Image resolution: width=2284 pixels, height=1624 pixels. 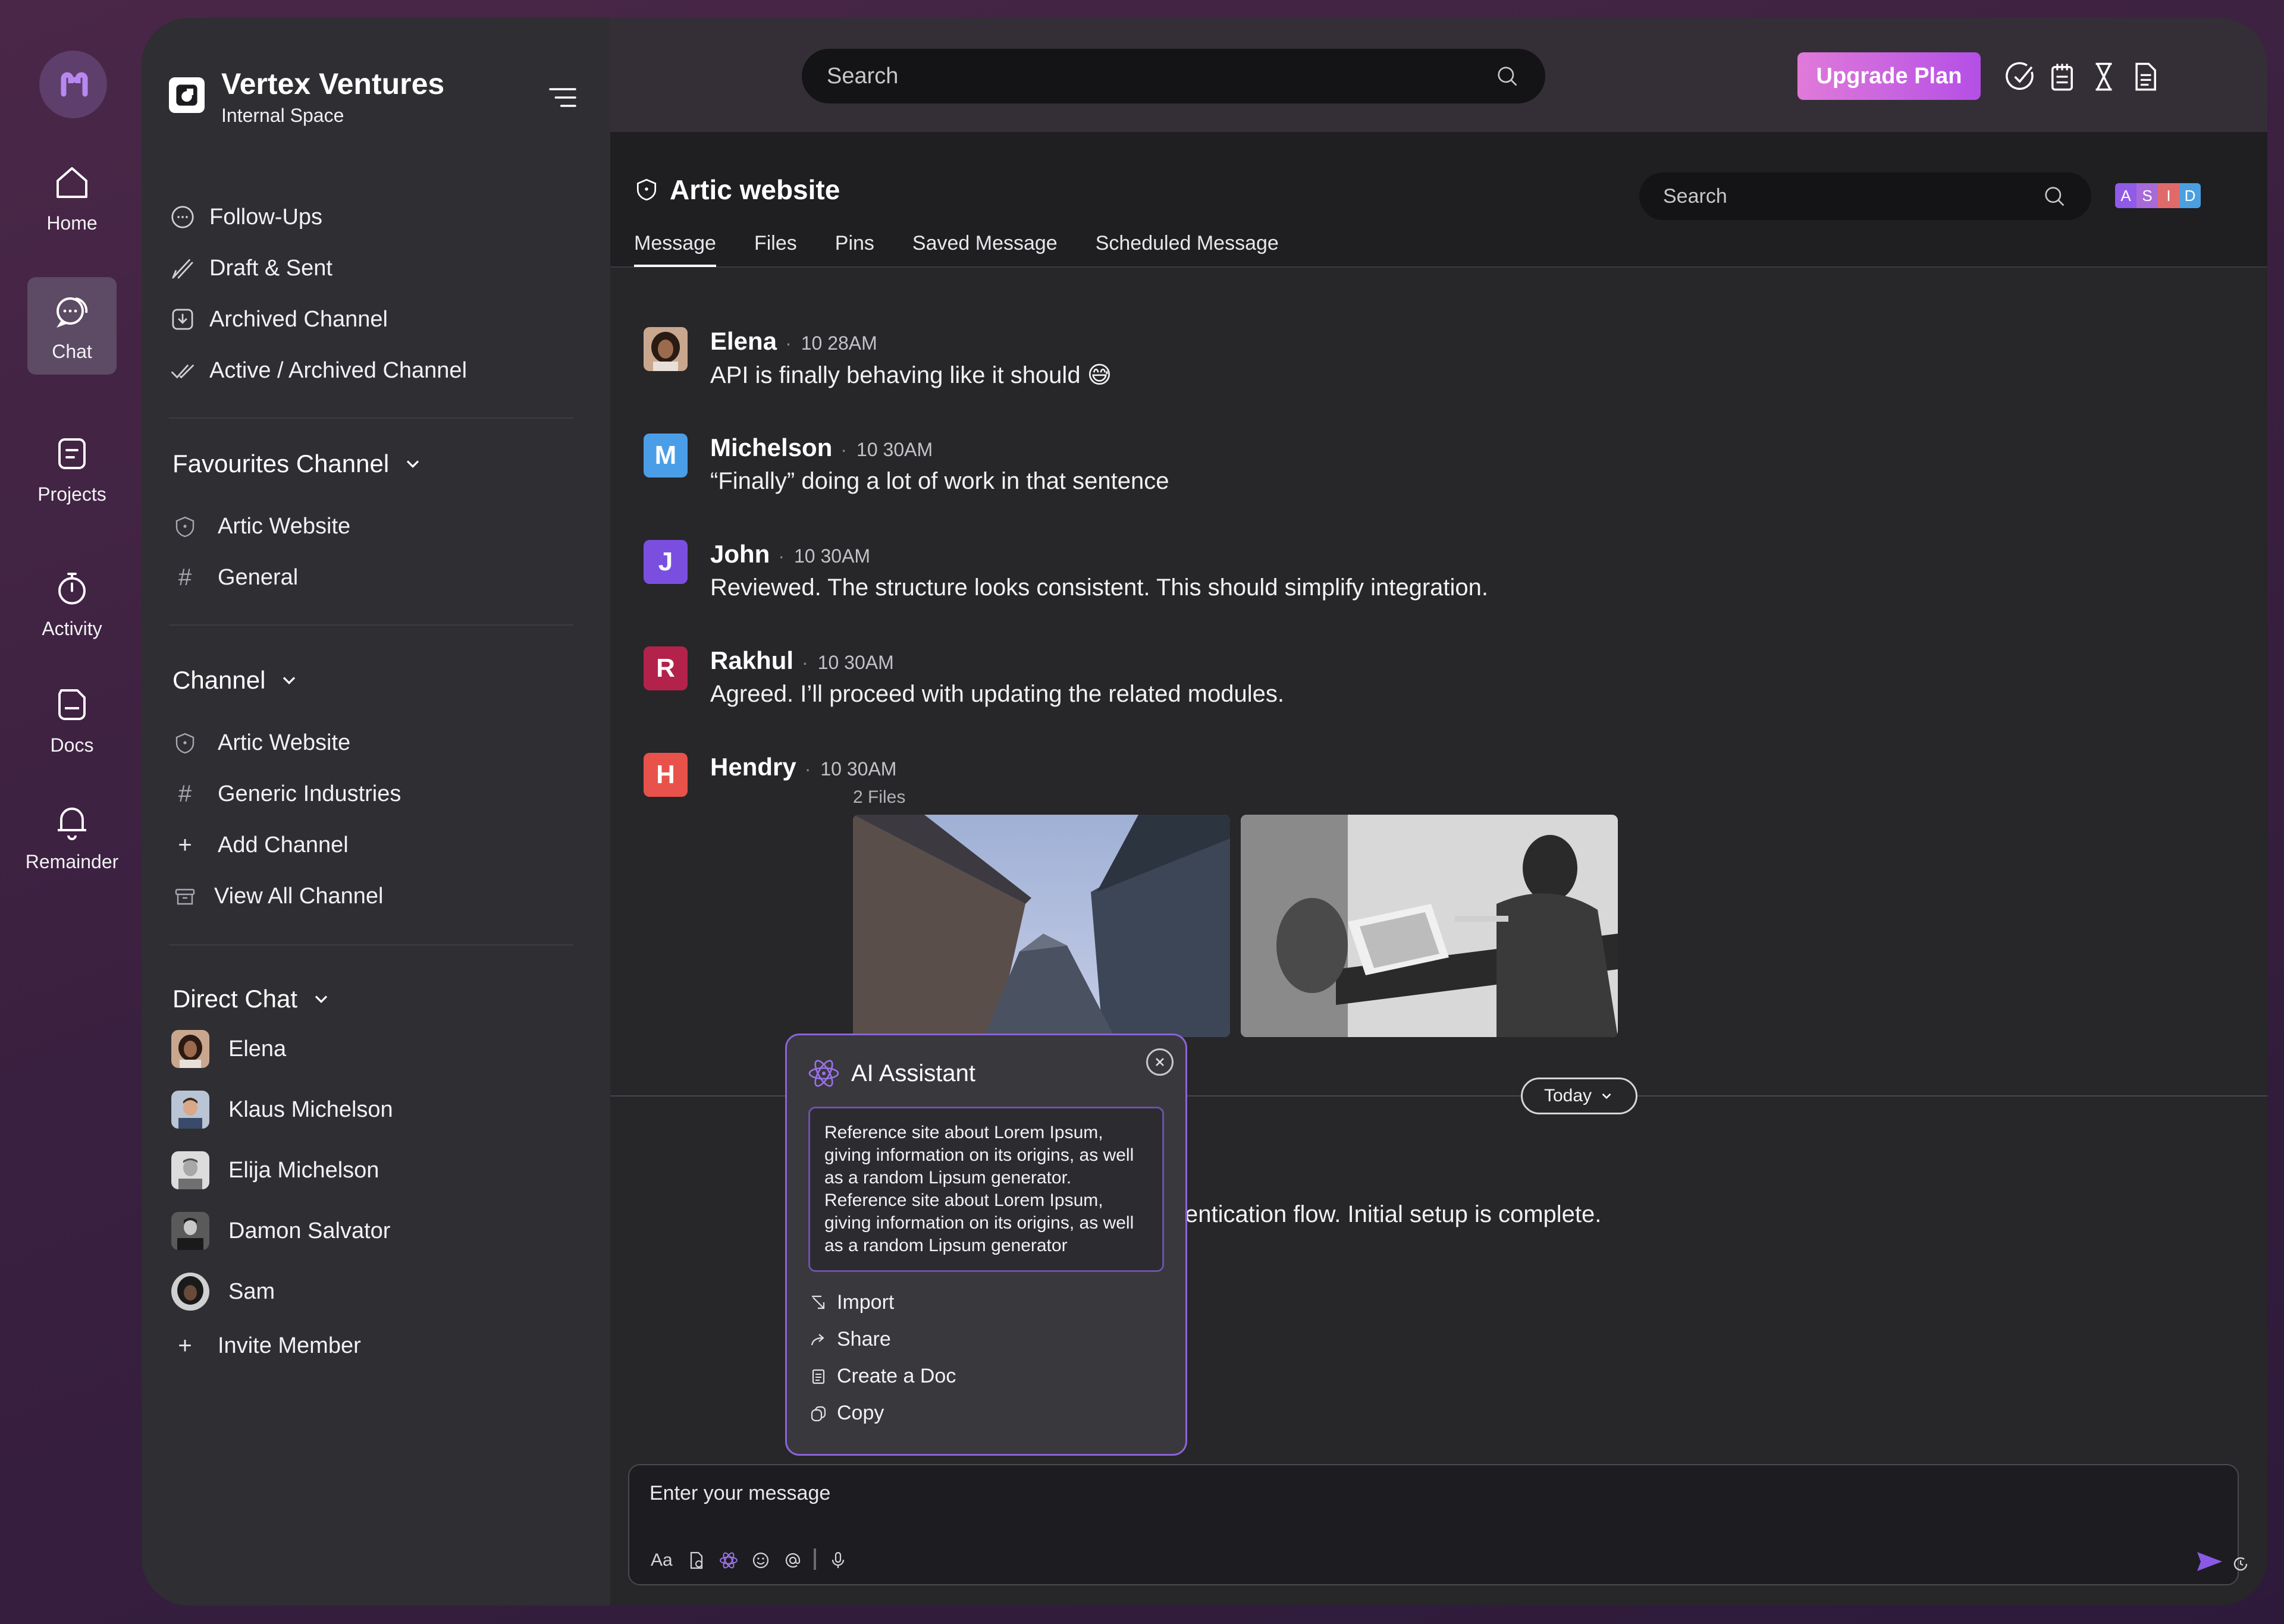 What do you see at coordinates (183, 319) in the screenshot?
I see `archive-download-icon` at bounding box center [183, 319].